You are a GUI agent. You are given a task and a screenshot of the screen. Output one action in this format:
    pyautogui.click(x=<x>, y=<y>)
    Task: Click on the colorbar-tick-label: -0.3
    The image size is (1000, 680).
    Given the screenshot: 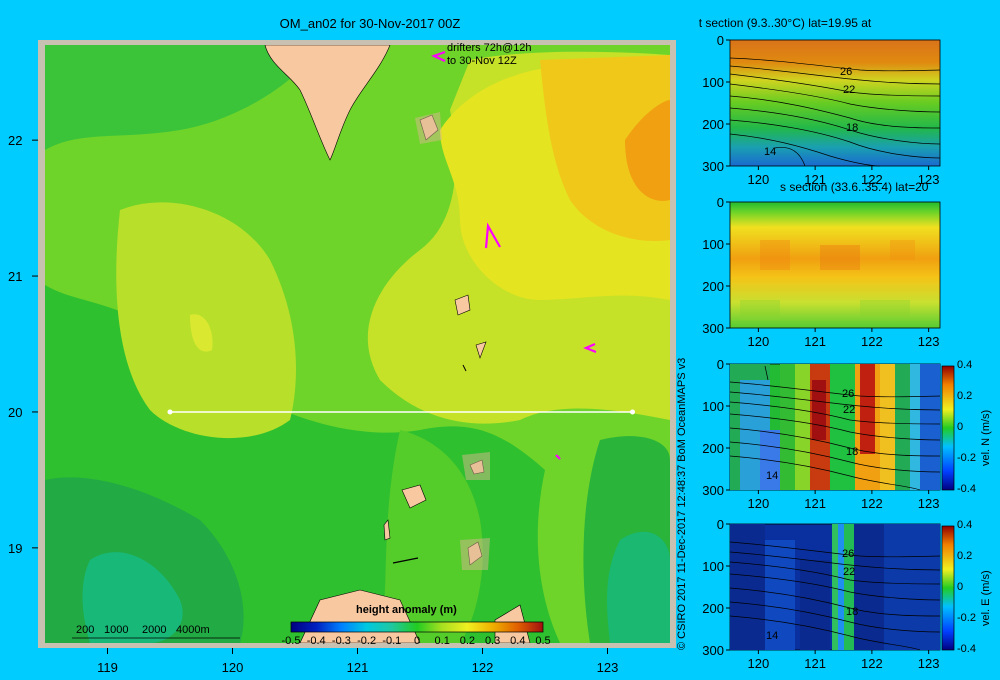 What is the action you would take?
    pyautogui.click(x=341, y=641)
    